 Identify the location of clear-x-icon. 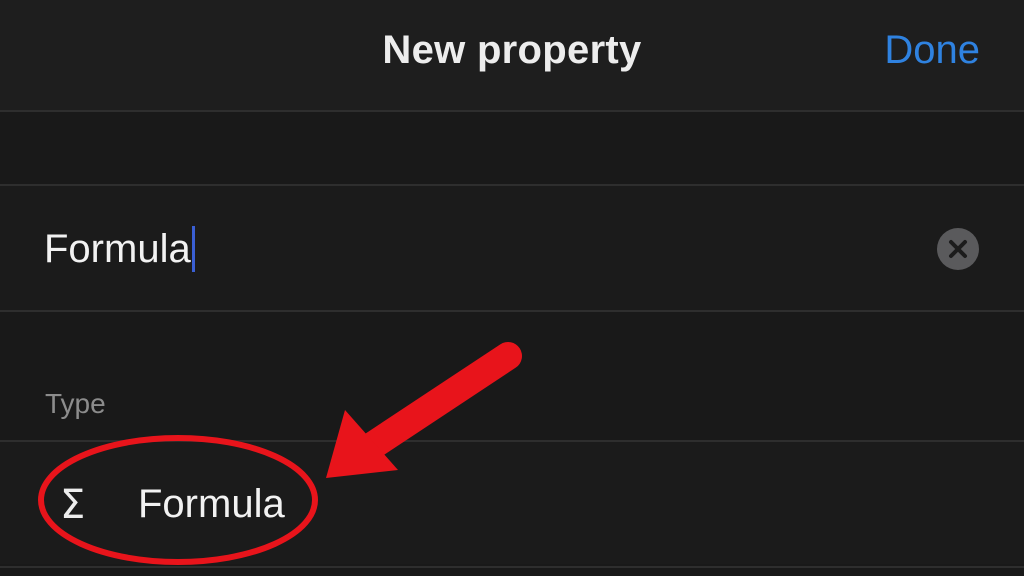
(958, 249).